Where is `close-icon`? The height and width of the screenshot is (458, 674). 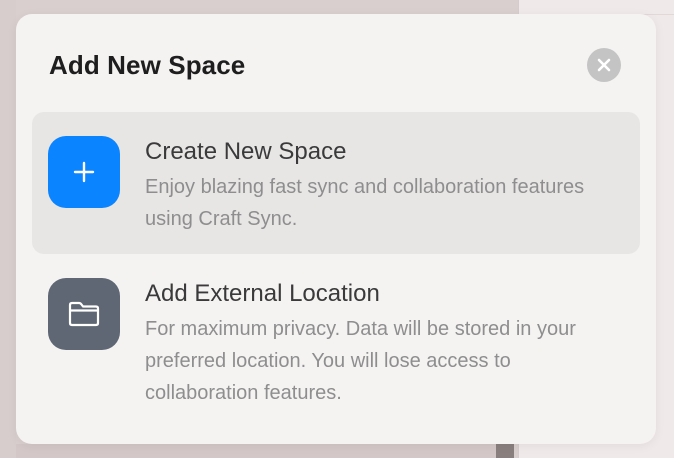 close-icon is located at coordinates (604, 65).